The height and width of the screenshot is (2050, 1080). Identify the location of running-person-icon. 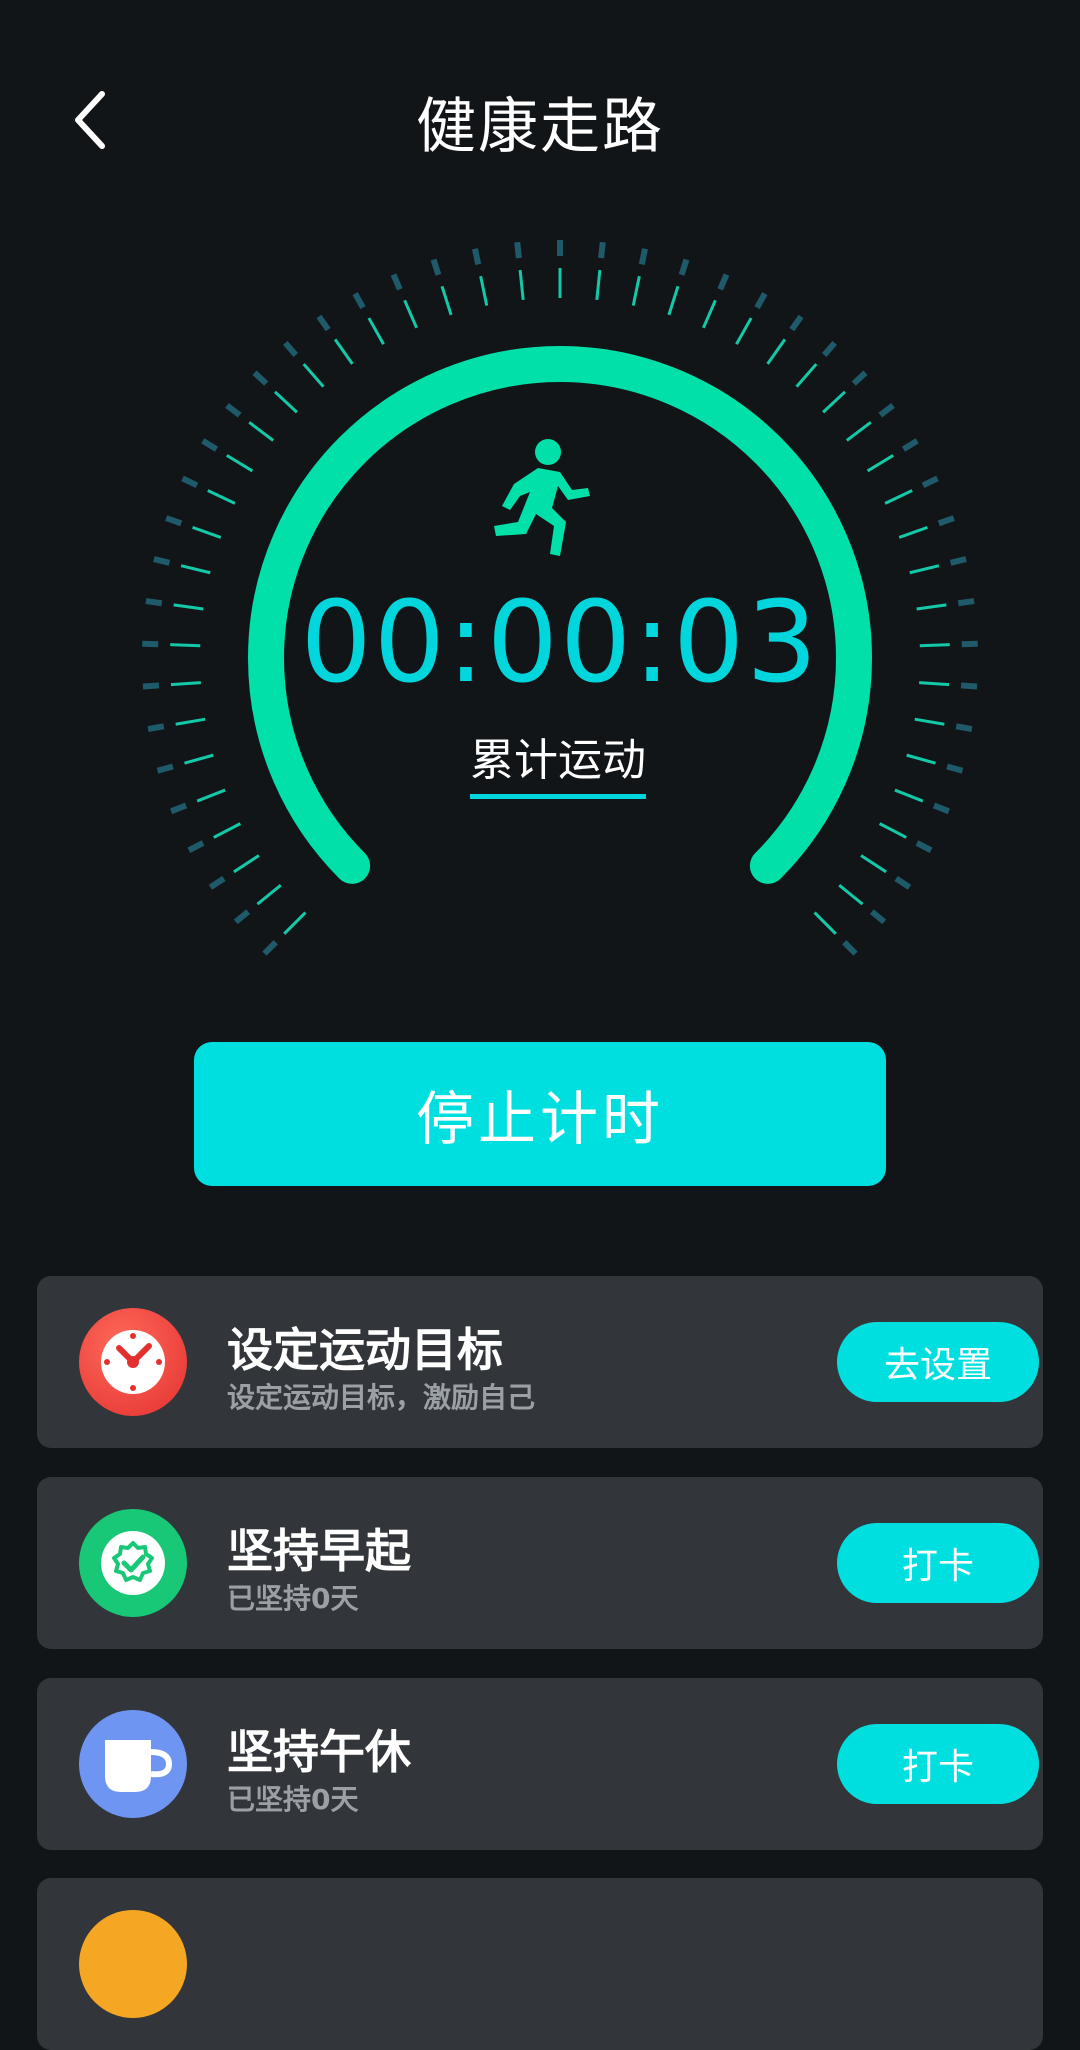
(542, 497).